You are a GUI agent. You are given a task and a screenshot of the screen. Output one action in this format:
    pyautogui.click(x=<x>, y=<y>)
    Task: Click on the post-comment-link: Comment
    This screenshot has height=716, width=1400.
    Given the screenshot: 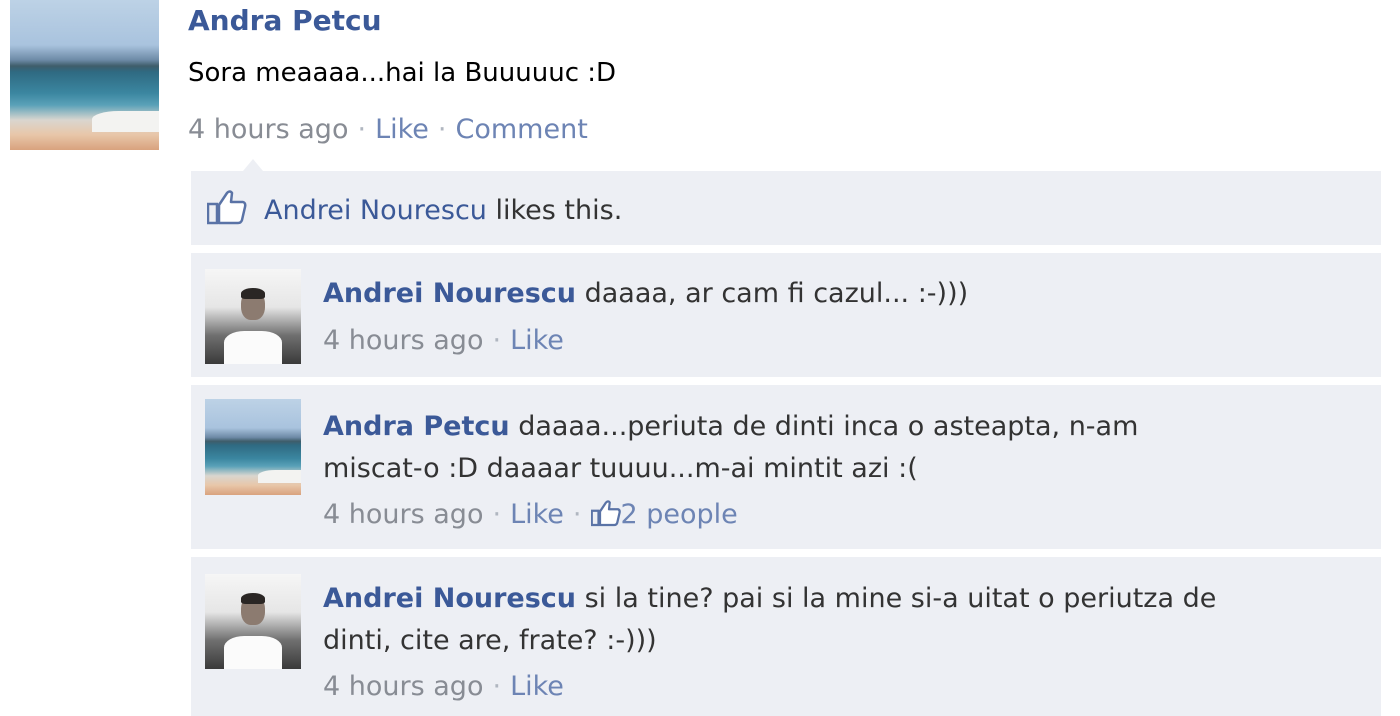 What is the action you would take?
    pyautogui.click(x=522, y=129)
    